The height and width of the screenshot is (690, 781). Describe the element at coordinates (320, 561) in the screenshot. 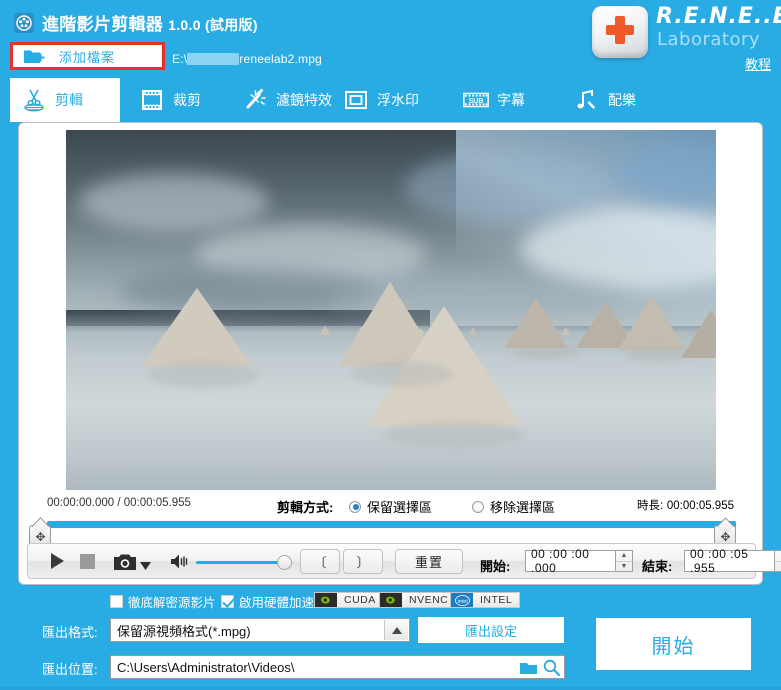

I see `mark-in-button: 〔` at that location.